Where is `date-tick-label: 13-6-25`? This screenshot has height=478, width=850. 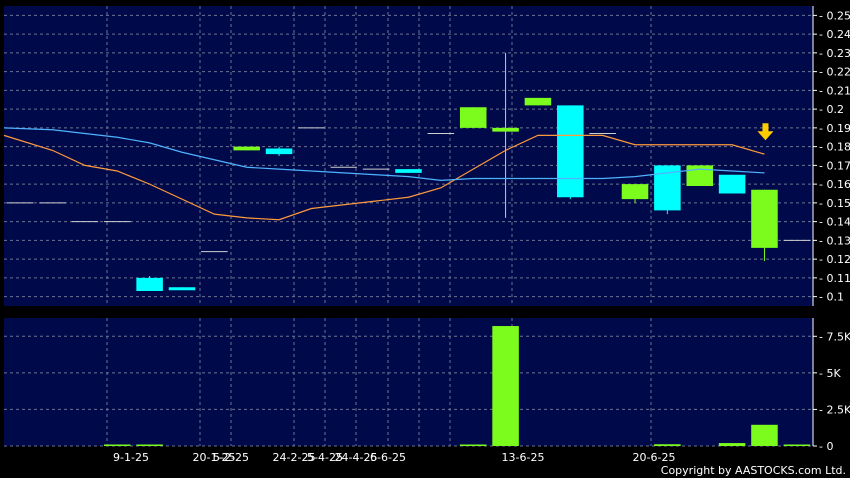
date-tick-label: 13-6-25 is located at coordinates (523, 457).